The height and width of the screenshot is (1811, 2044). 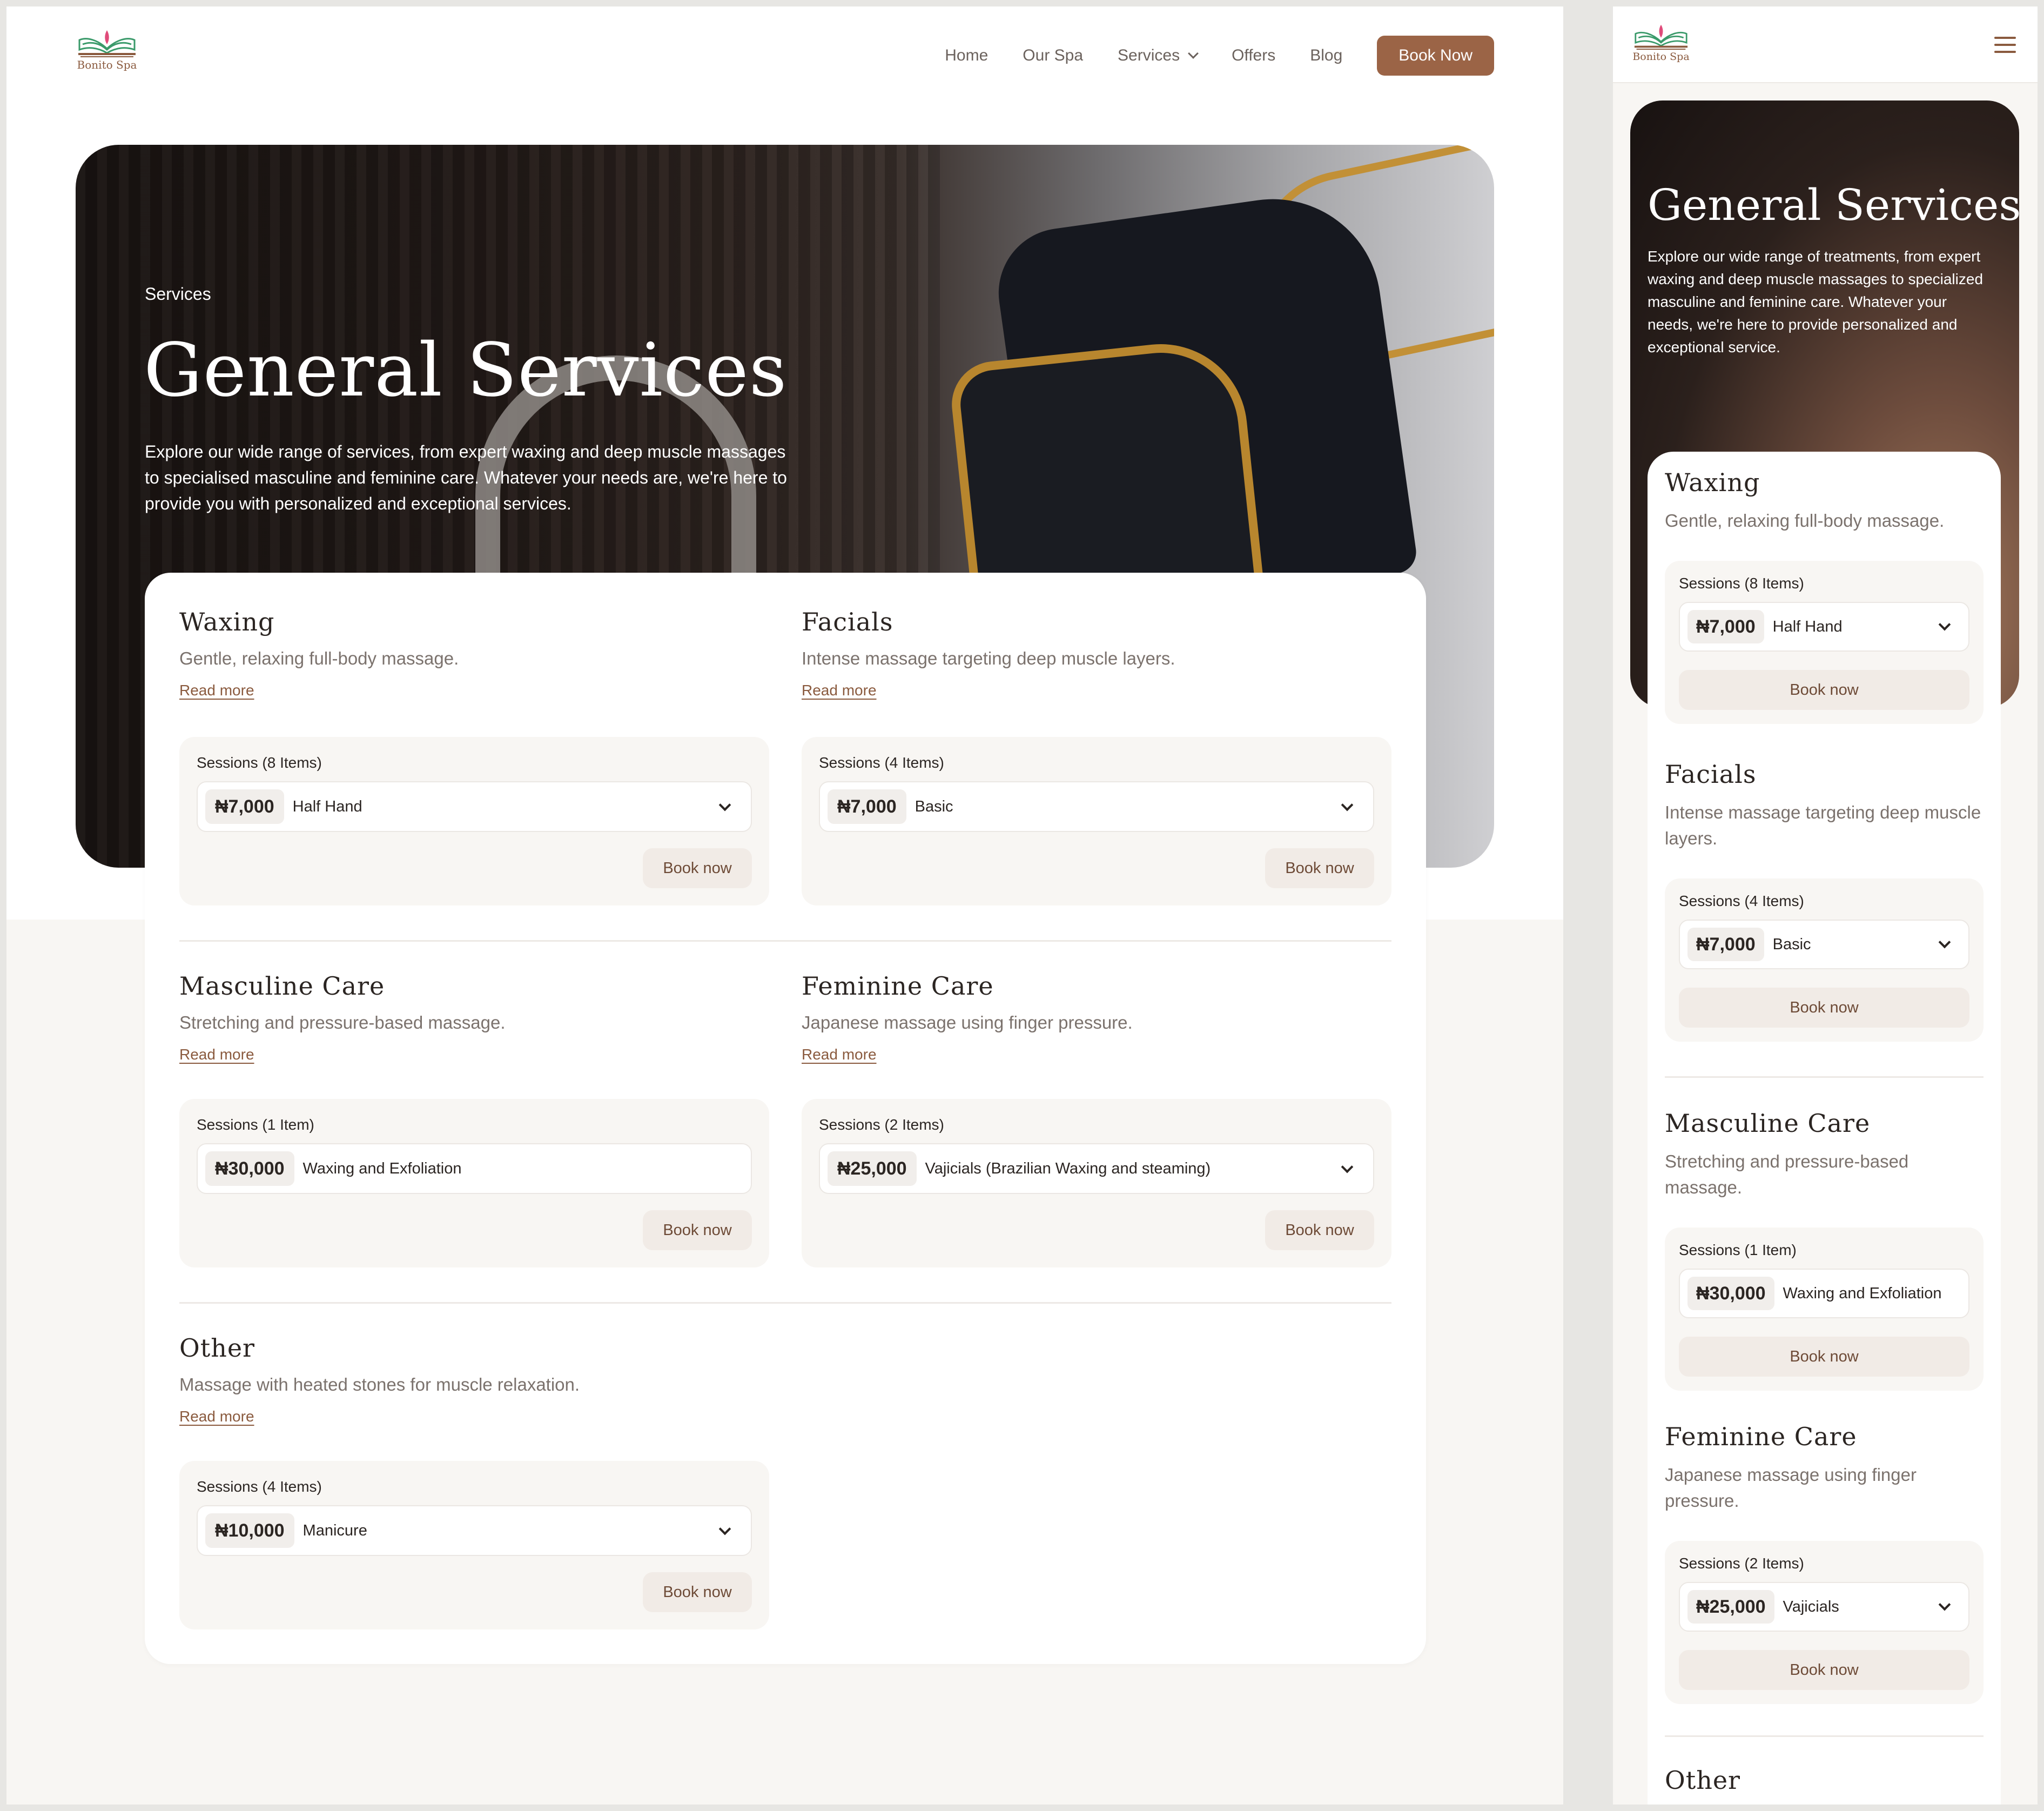 I want to click on nav-services: Services, so click(x=1158, y=55).